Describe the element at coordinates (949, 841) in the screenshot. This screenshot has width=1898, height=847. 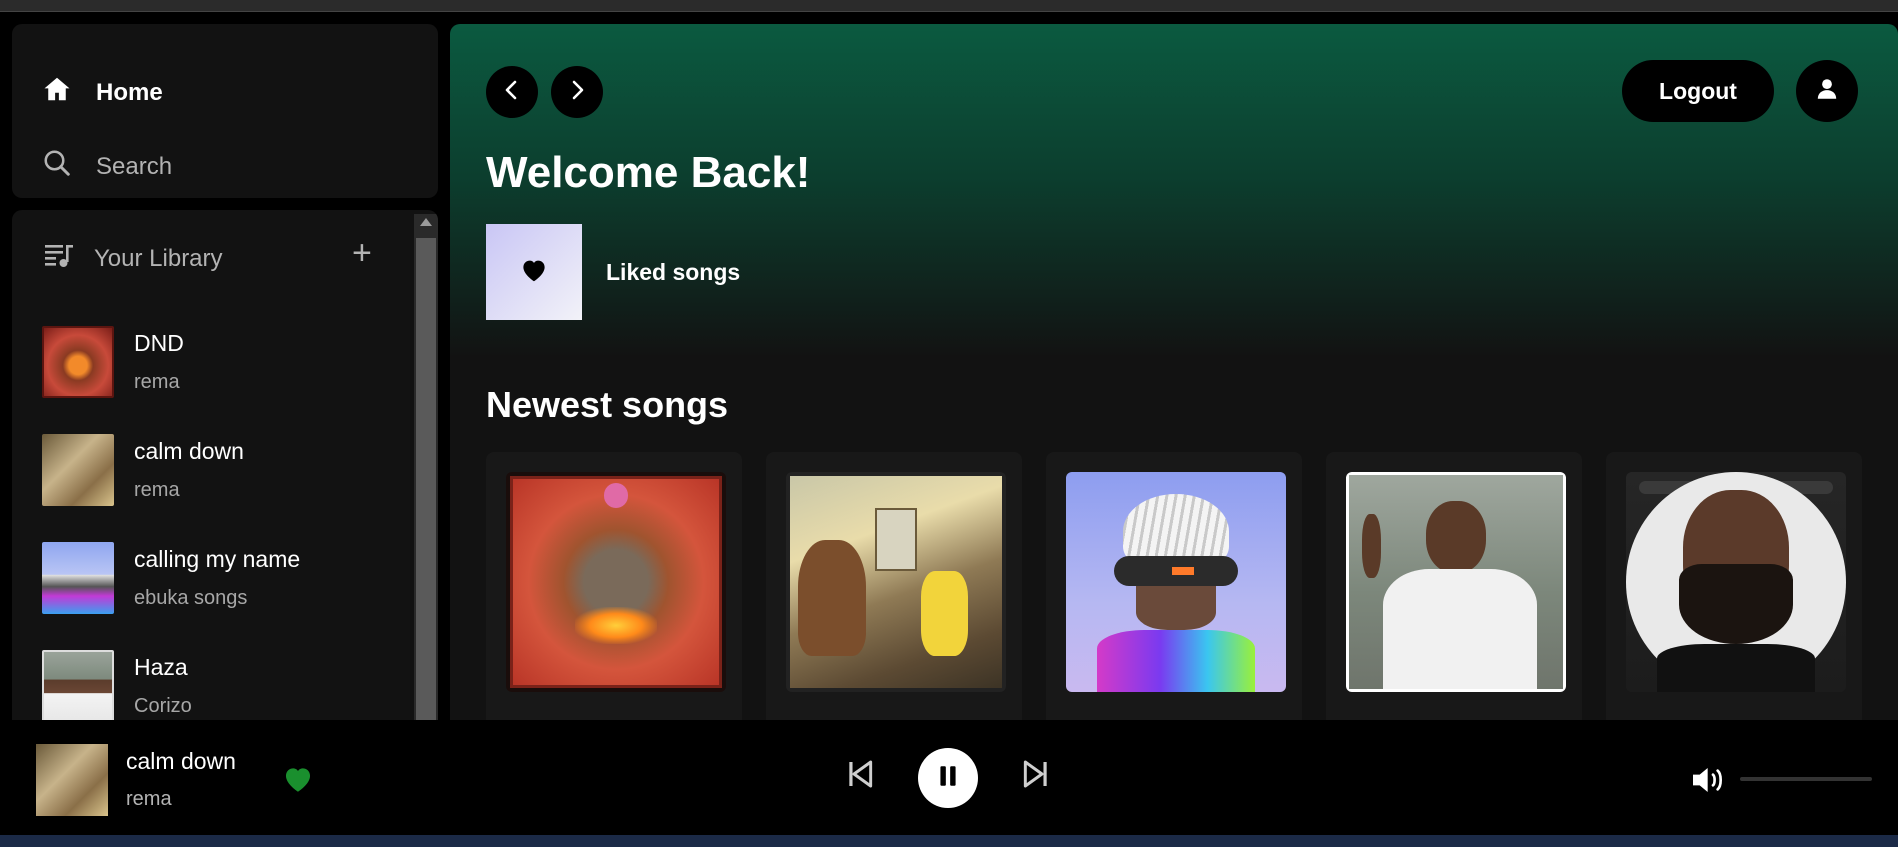
I see `taskbar-strip` at that location.